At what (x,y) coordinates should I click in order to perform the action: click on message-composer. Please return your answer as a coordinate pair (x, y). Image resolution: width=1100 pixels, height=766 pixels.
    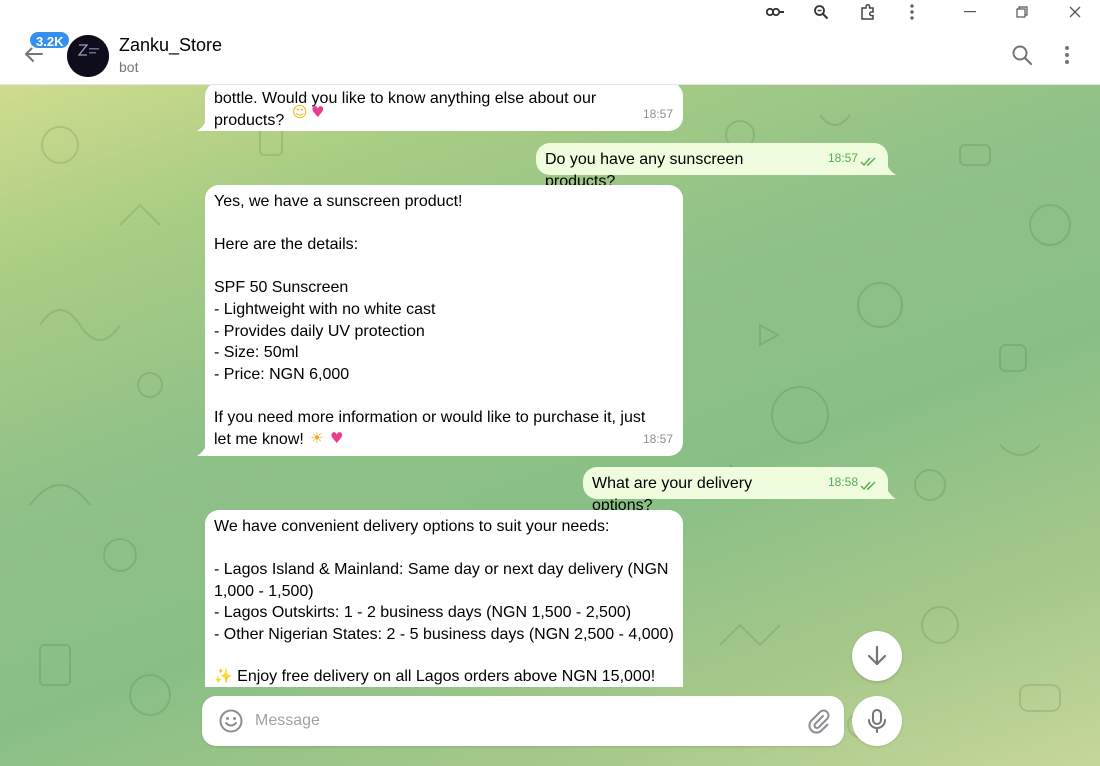
    Looking at the image, I should click on (523, 721).